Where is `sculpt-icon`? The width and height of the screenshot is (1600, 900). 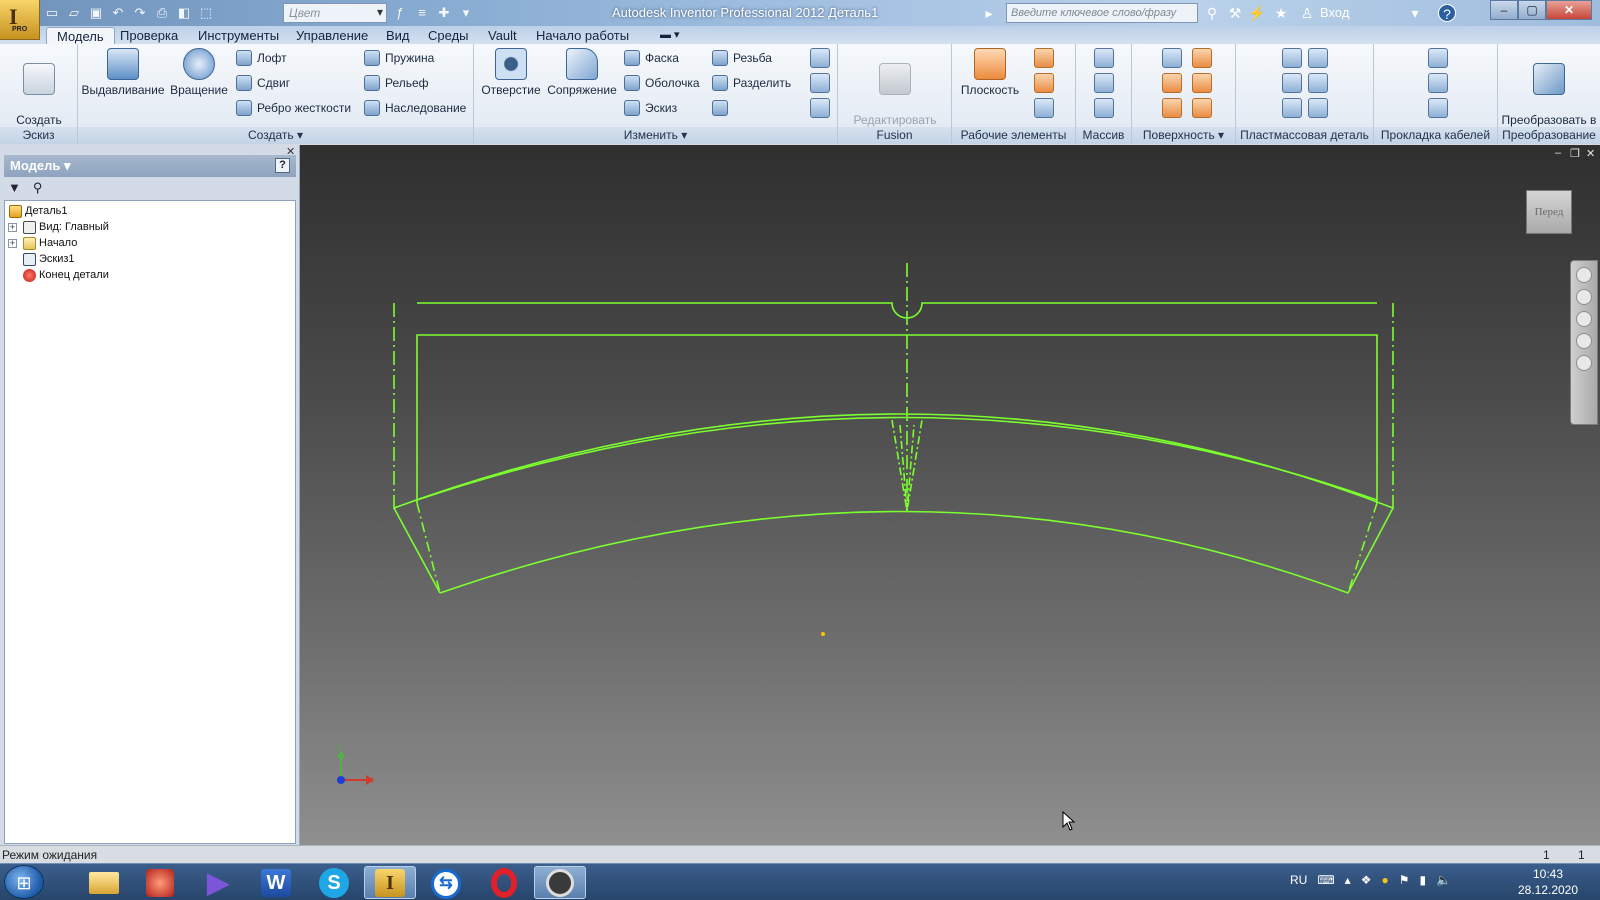 sculpt-icon is located at coordinates (1172, 83).